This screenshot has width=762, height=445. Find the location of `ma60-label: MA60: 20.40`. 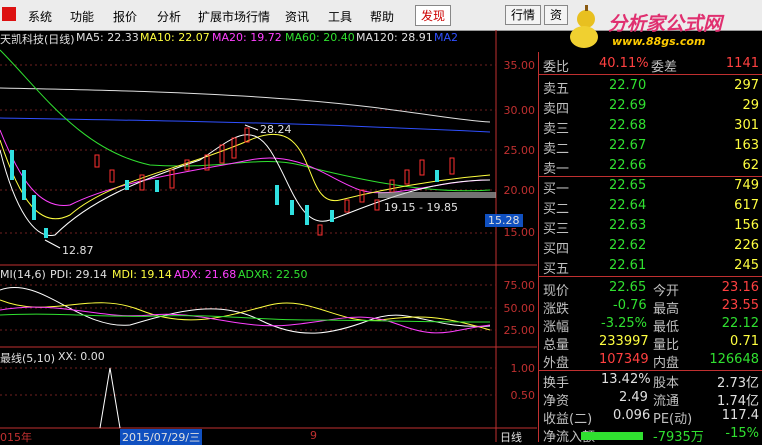

ma60-label: MA60: 20.40 is located at coordinates (320, 37).